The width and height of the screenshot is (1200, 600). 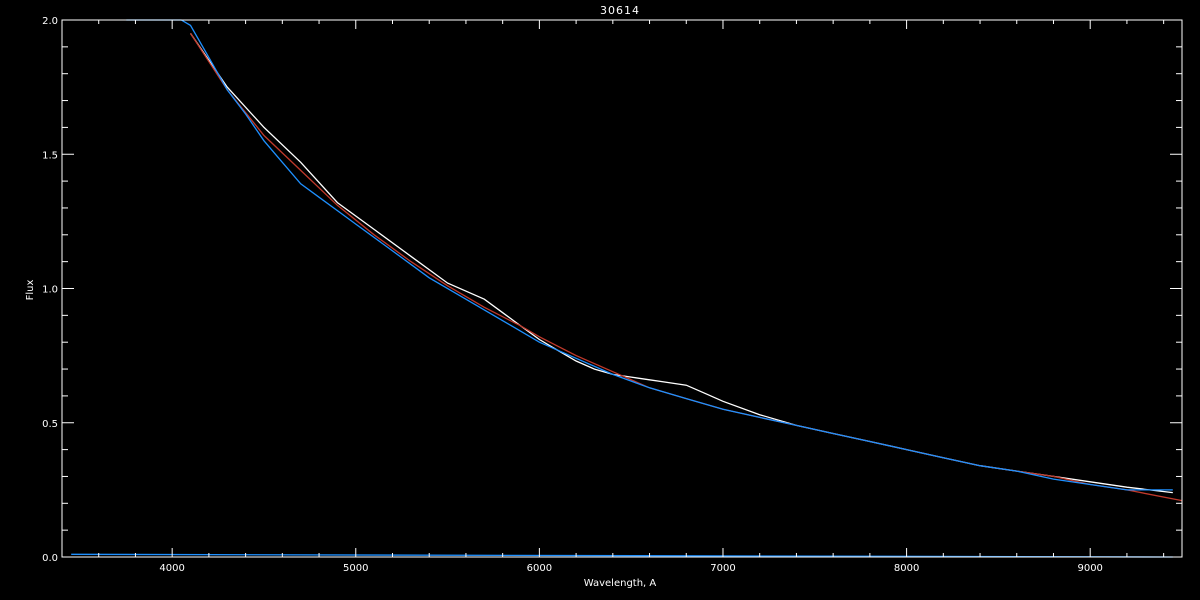 What do you see at coordinates (620, 583) in the screenshot?
I see `x-axis-label: Wavelength, A` at bounding box center [620, 583].